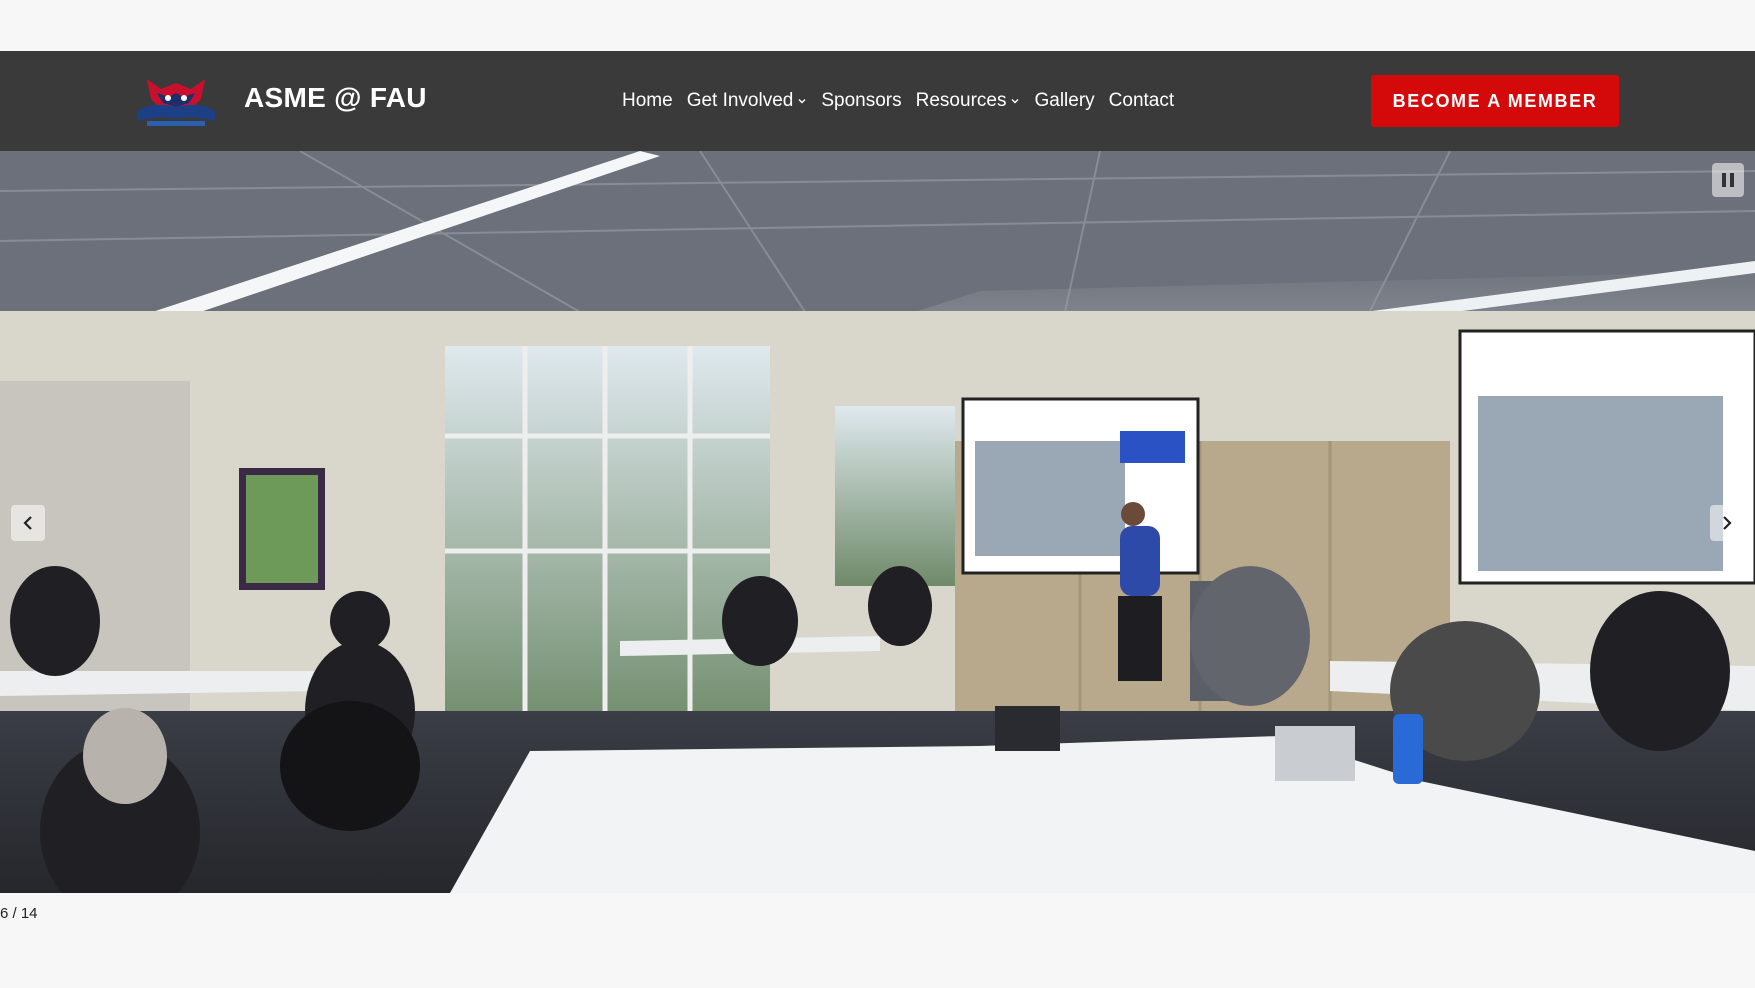 The image size is (1755, 988). I want to click on nav-get-involved: Get Involved, so click(747, 101).